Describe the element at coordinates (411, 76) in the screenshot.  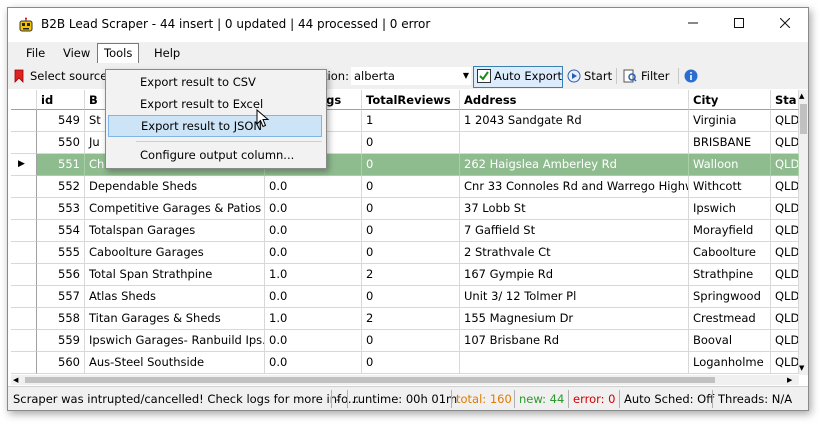
I see `location-combo: alberta ▼` at that location.